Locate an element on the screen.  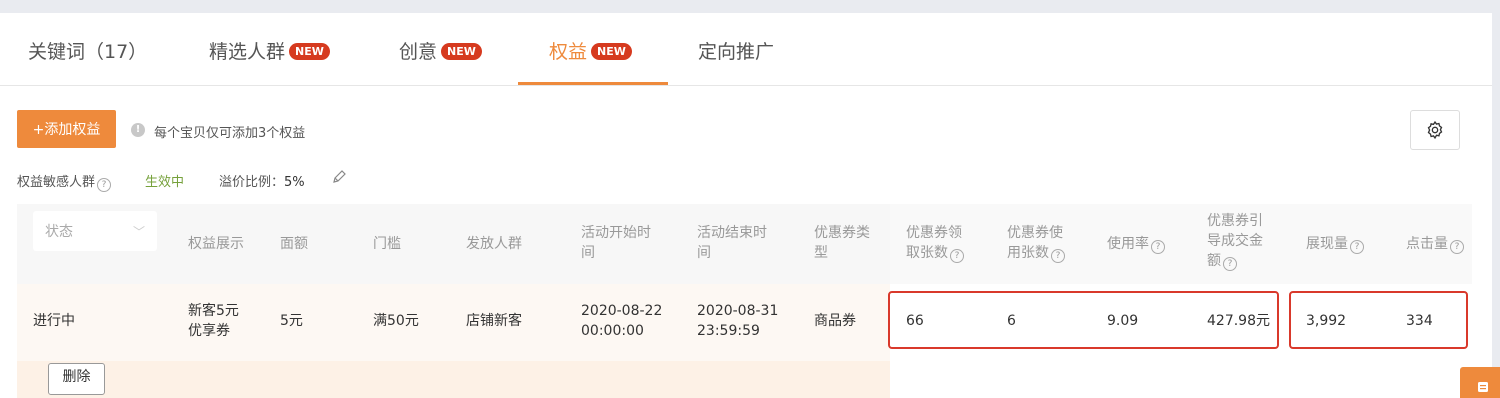
tab-targeted-promotion-label: 定向推广 is located at coordinates (736, 52).